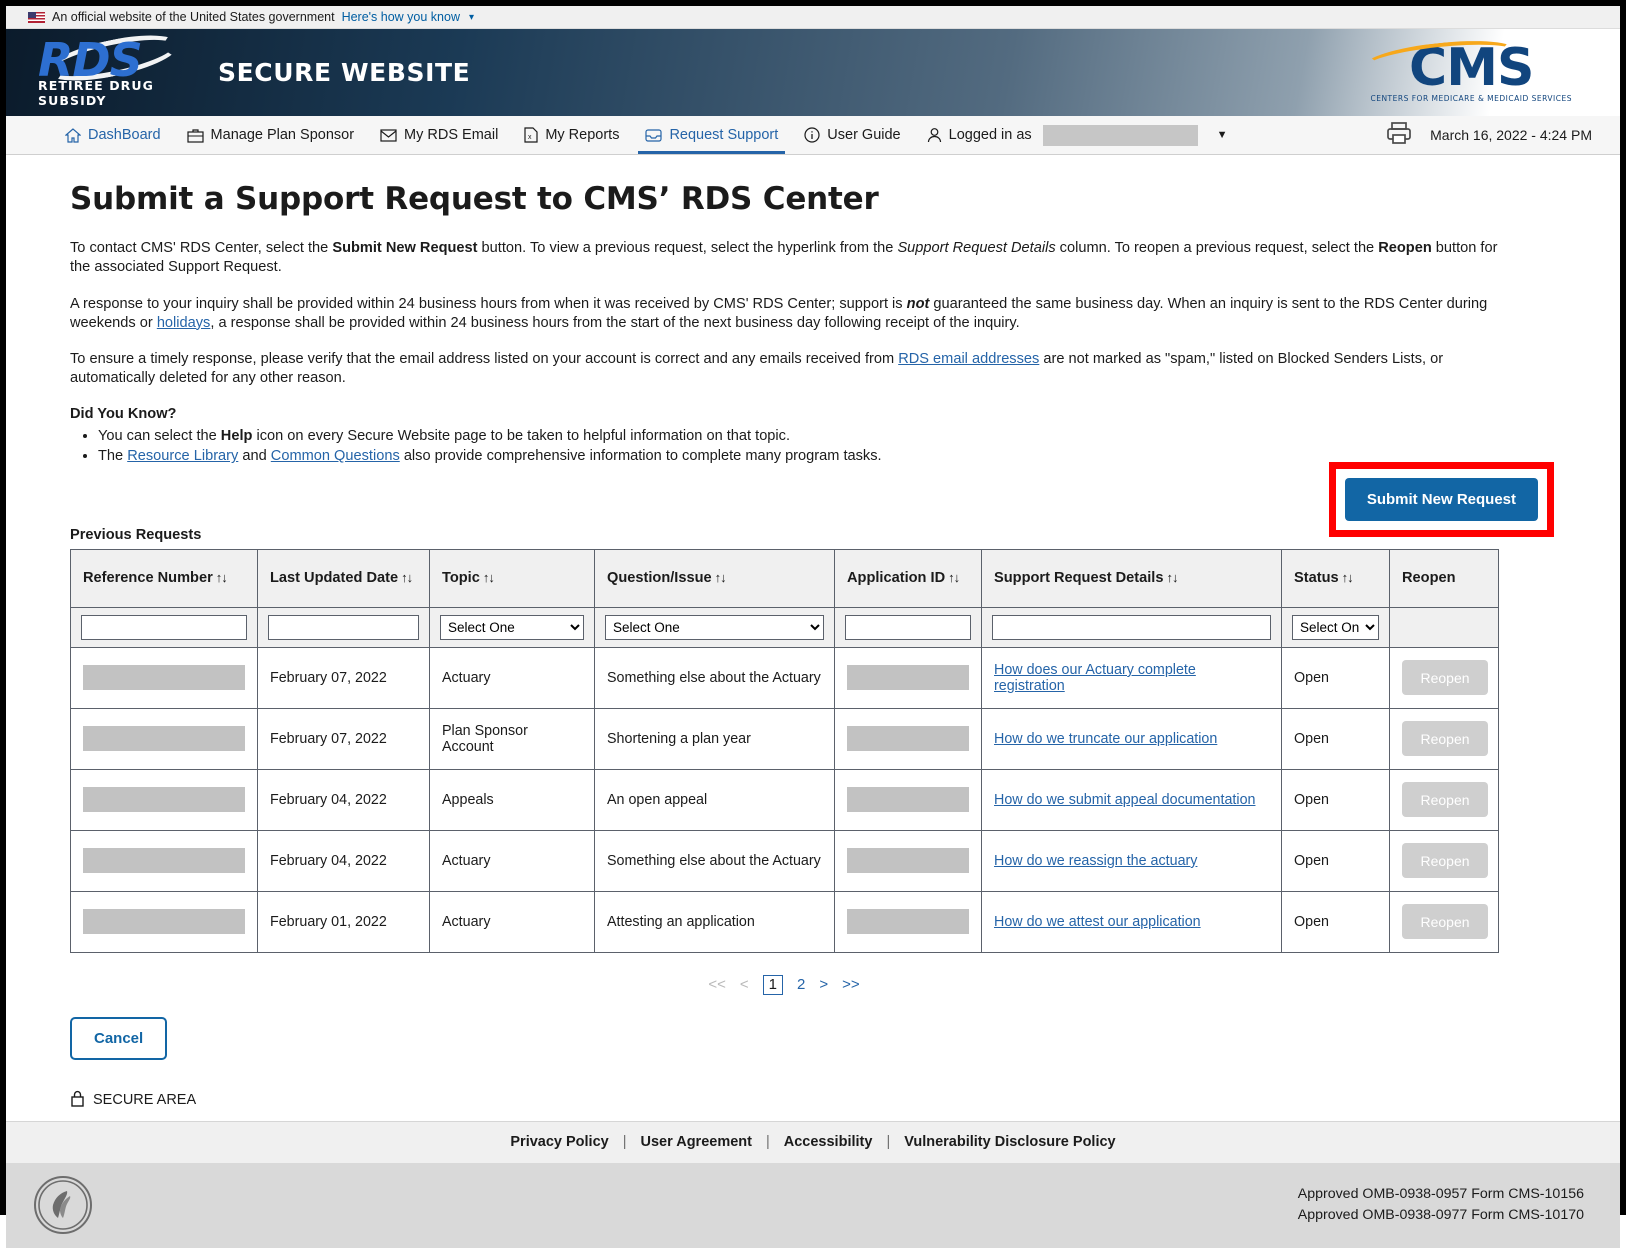 This screenshot has width=1626, height=1248. Describe the element at coordinates (1077, 135) in the screenshot. I see `nav-item-logged-in-as: Logged in as ▼` at that location.